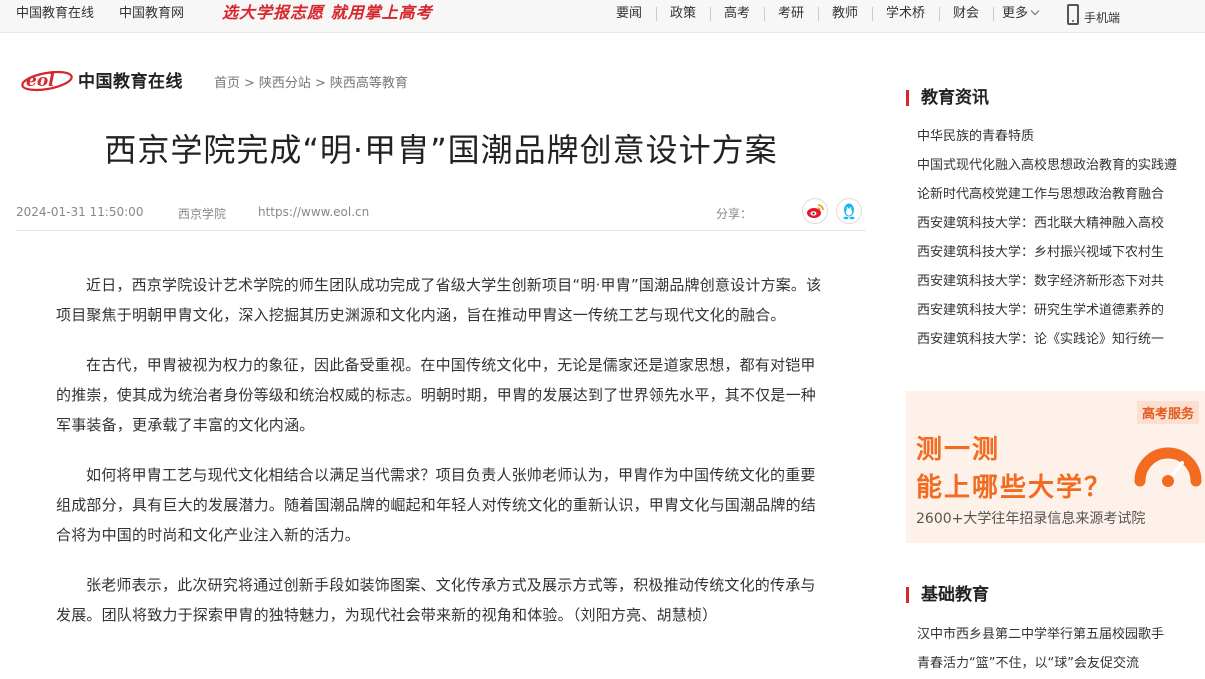  I want to click on nav-gaokao: 高考, so click(737, 14).